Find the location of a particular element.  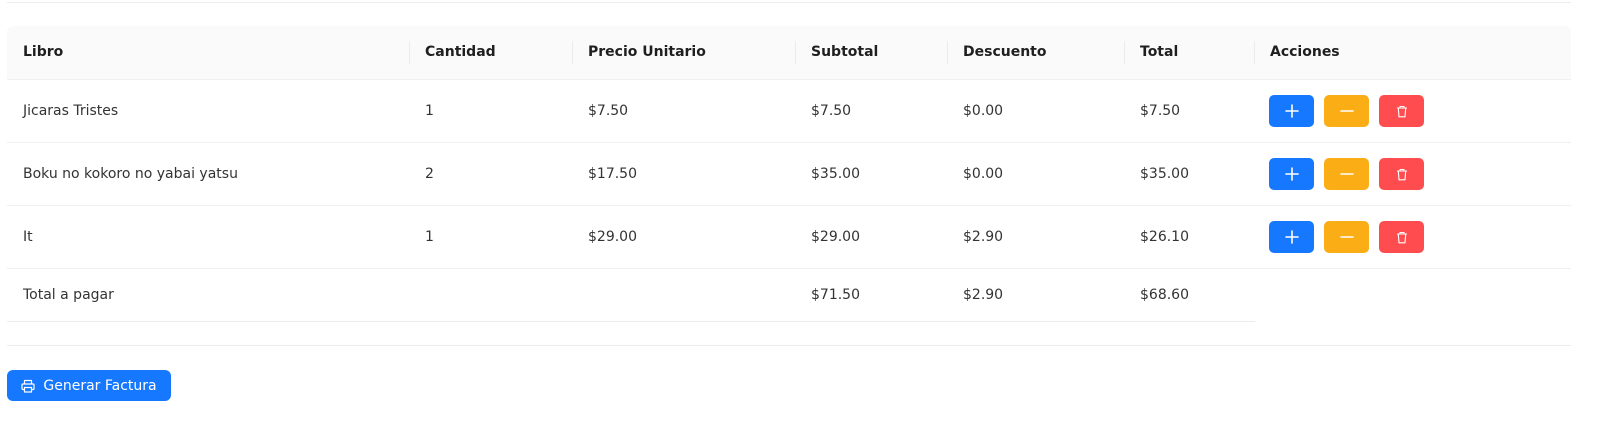

generate-invoice-button: Generar Factura is located at coordinates (89, 385).